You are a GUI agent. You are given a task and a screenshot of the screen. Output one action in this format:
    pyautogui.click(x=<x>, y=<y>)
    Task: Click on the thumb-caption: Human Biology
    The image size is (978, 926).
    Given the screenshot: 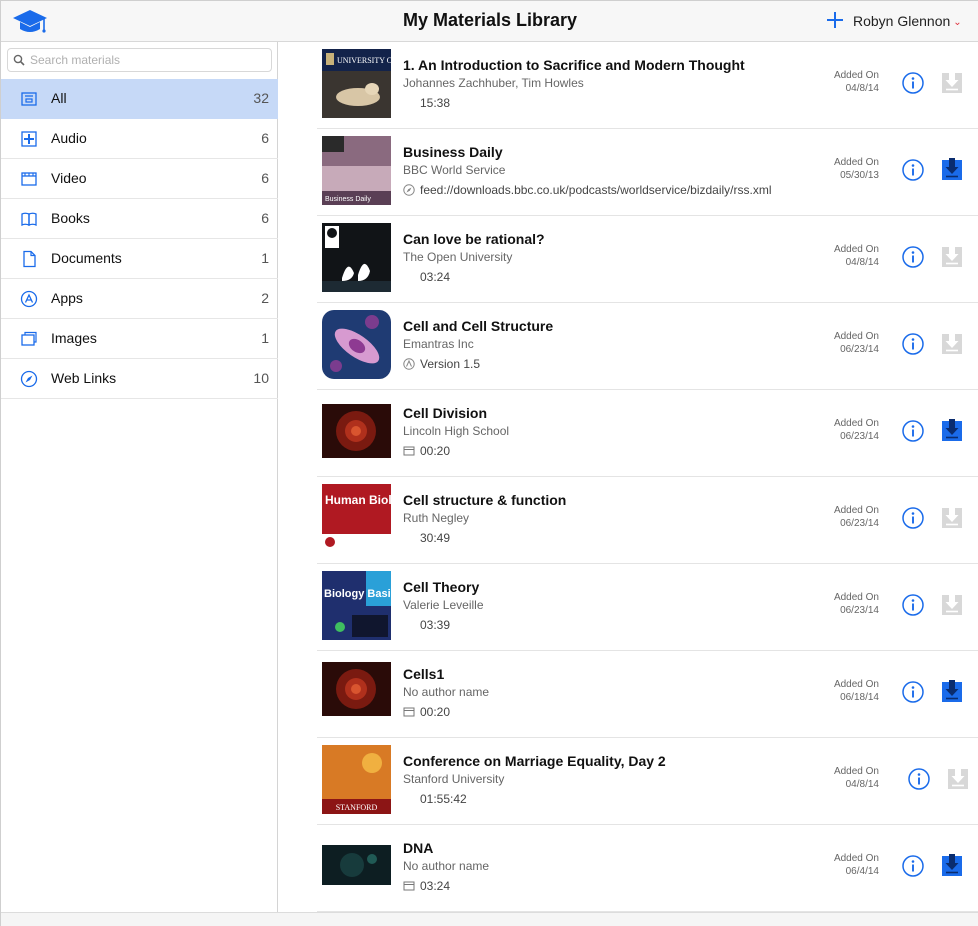 What is the action you would take?
    pyautogui.click(x=358, y=500)
    